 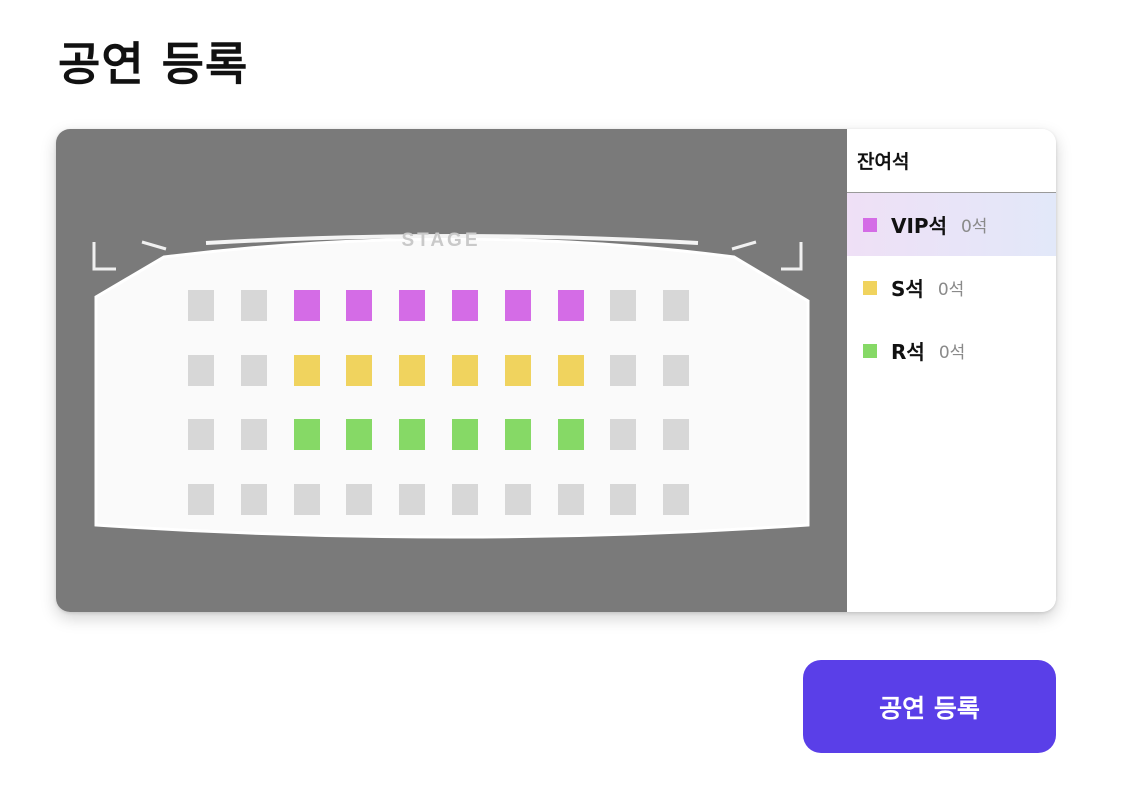 I want to click on grade-name: R석, so click(x=908, y=352).